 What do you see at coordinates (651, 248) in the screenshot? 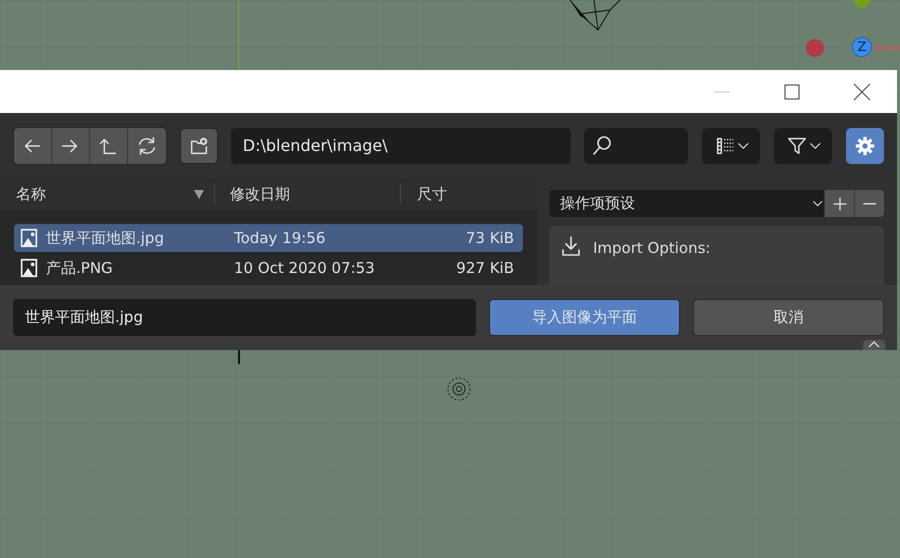
I see `panel-title: Import Options:` at bounding box center [651, 248].